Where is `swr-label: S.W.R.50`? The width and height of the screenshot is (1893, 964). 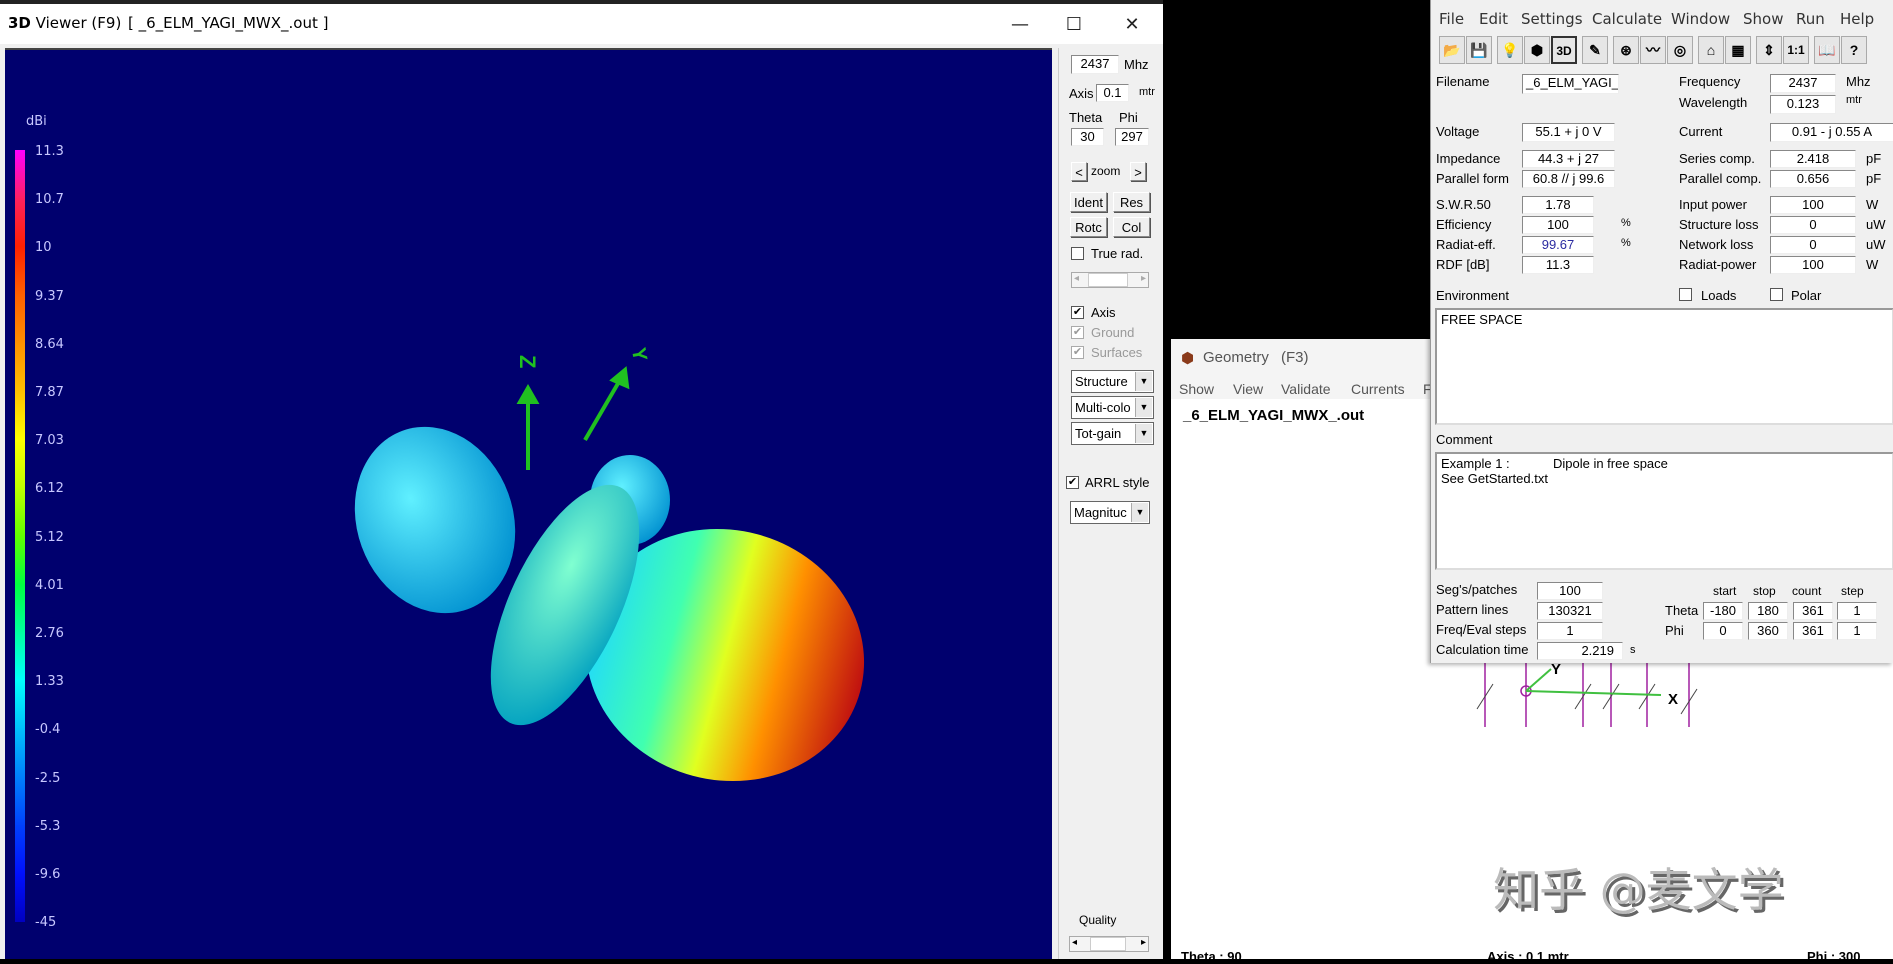
swr-label: S.W.R.50 is located at coordinates (1463, 204).